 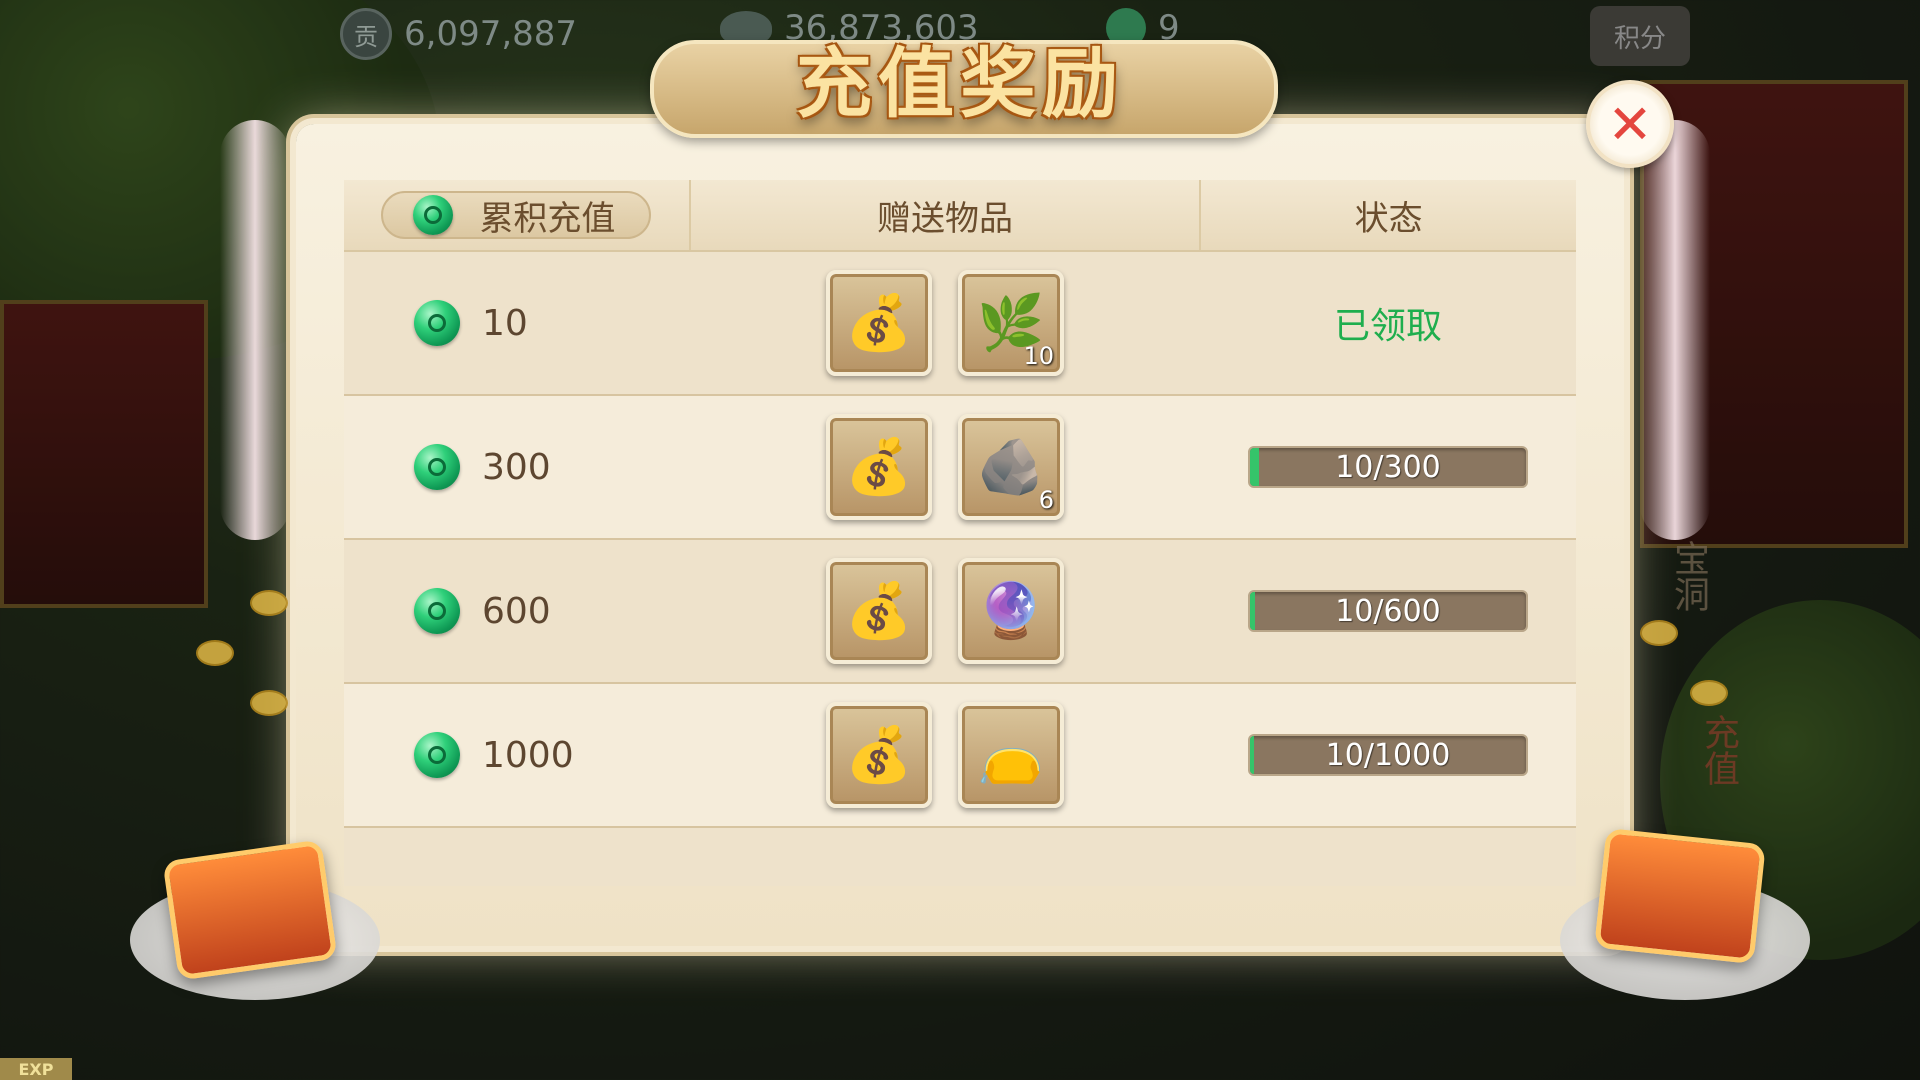 I want to click on left-ribbon-decoration, so click(x=255, y=330).